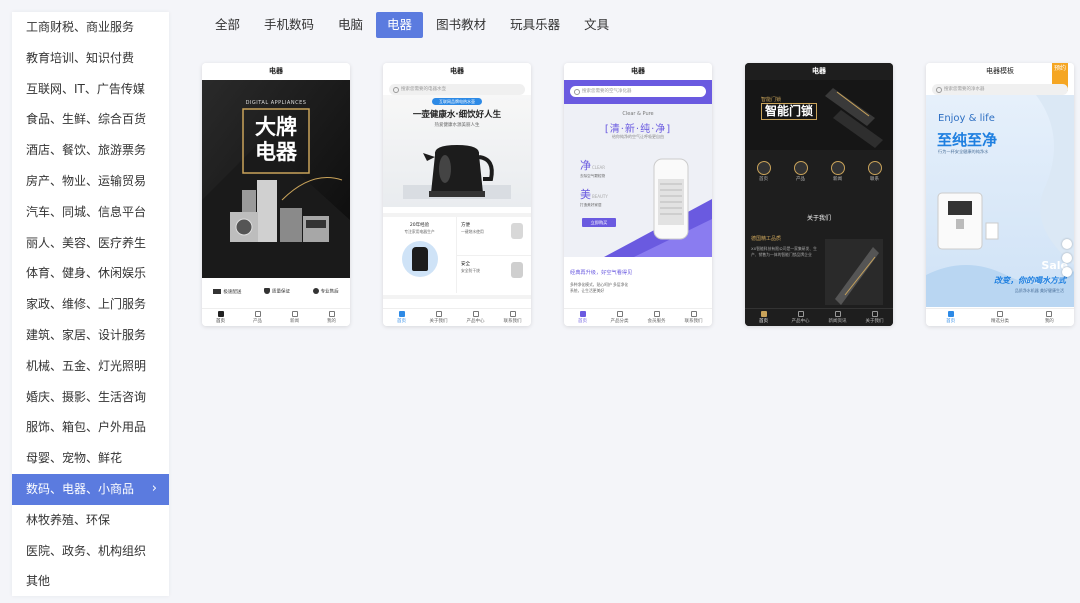 The height and width of the screenshot is (603, 1080). What do you see at coordinates (266, 291) in the screenshot?
I see `shield-icon` at bounding box center [266, 291].